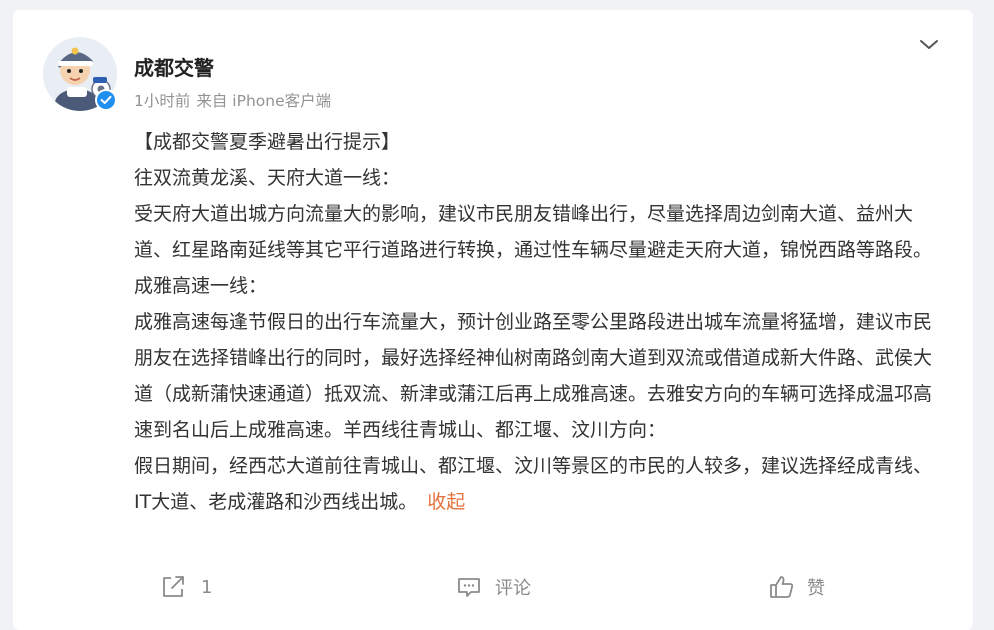 This screenshot has width=994, height=630. Describe the element at coordinates (446, 502) in the screenshot. I see `collapse-link: 收起` at that location.